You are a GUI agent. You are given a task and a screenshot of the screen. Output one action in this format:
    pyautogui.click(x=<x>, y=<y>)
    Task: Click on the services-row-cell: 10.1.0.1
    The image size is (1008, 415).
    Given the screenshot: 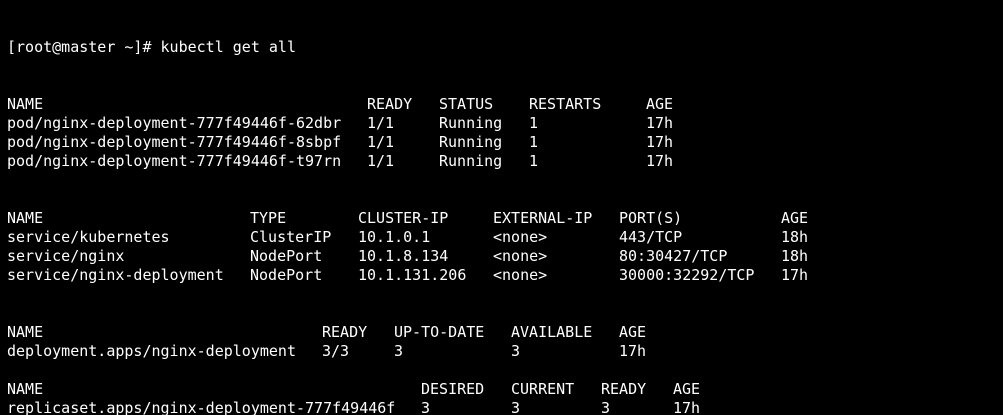 What is the action you would take?
    pyautogui.click(x=394, y=237)
    